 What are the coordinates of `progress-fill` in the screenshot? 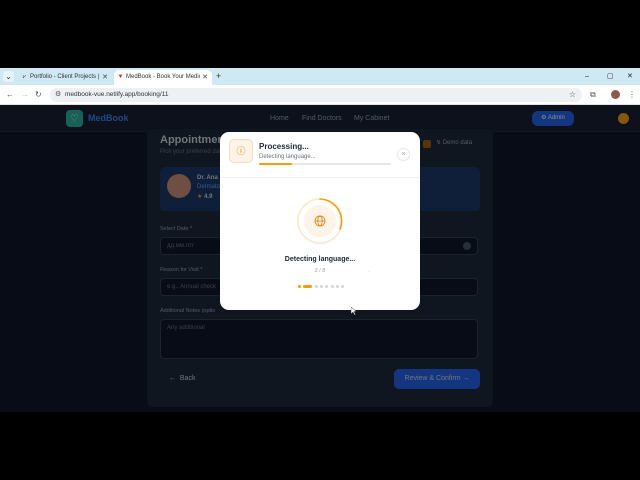 It's located at (275, 164).